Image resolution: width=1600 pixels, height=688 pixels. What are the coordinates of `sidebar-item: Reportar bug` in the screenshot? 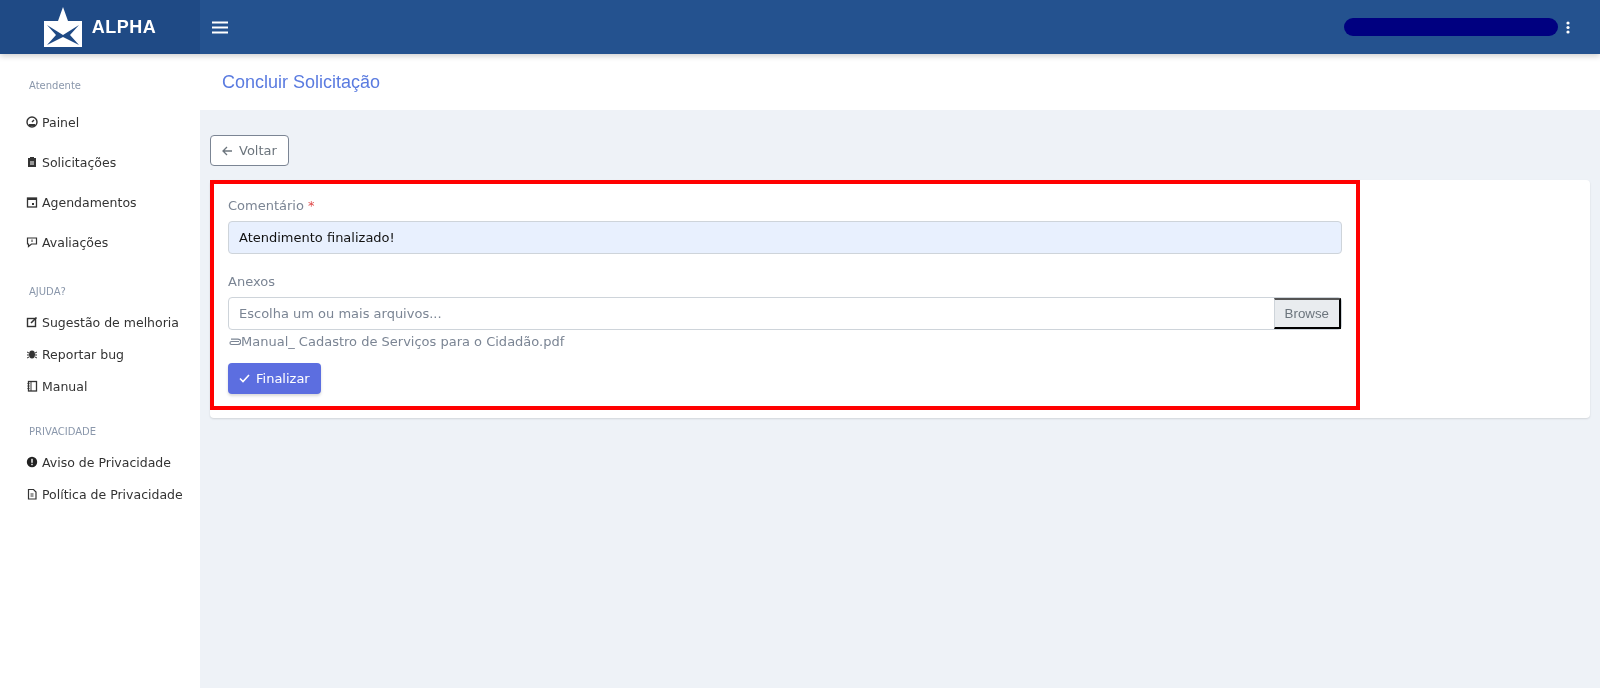 It's located at (83, 354).